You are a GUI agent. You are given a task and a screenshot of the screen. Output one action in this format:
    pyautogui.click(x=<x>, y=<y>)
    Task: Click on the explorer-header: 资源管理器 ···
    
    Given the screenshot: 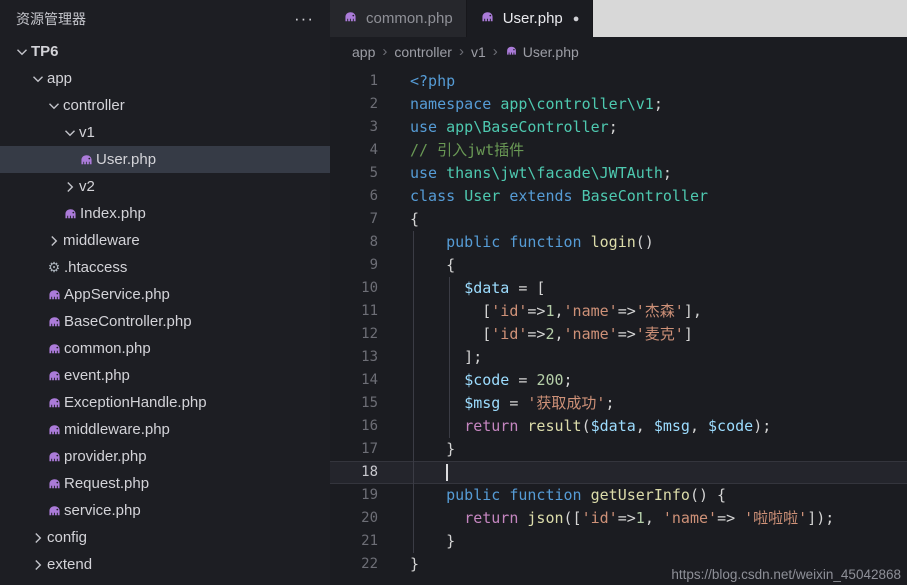 What is the action you would take?
    pyautogui.click(x=165, y=19)
    